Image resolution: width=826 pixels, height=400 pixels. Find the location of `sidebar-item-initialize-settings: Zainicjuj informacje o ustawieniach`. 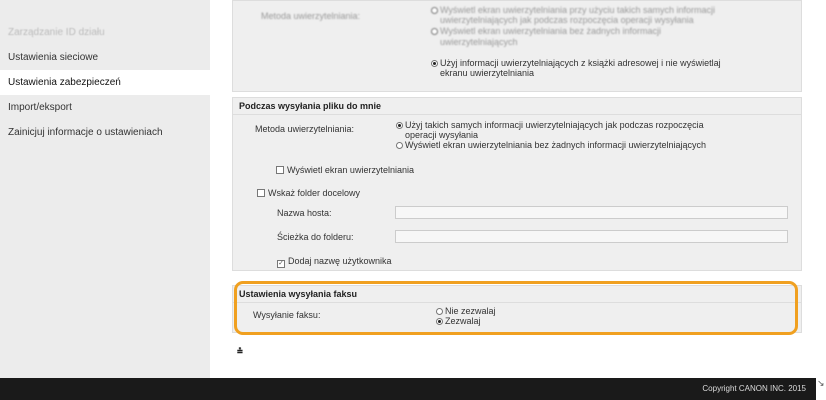

sidebar-item-initialize-settings: Zainicjuj informacje o ustawieniach is located at coordinates (105, 132).